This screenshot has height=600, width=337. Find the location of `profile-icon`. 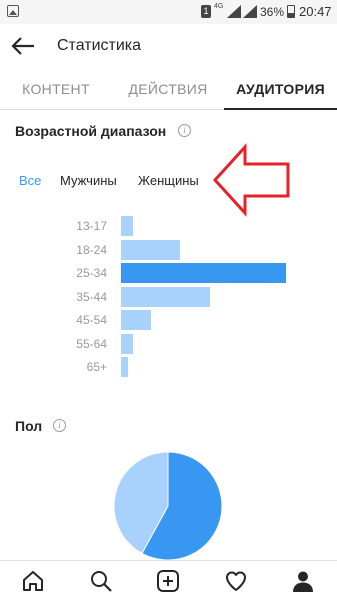

profile-icon is located at coordinates (303, 581).